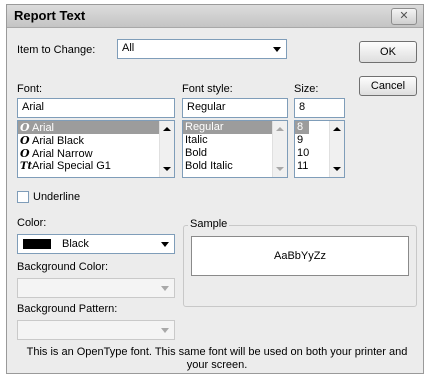 This screenshot has height=378, width=430. Describe the element at coordinates (235, 108) in the screenshot. I see `font-style-input: Regular` at that location.